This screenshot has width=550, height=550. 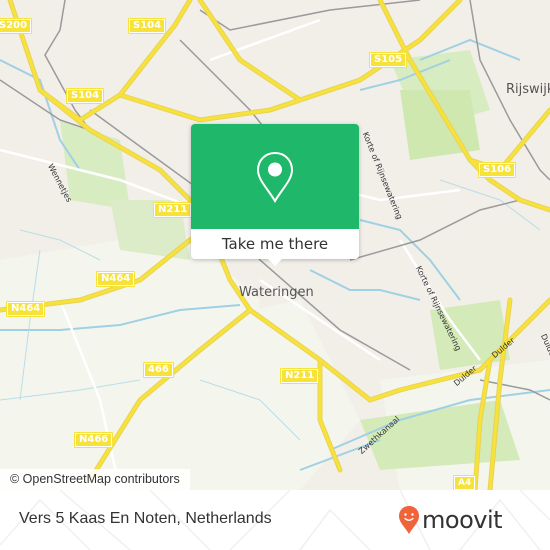 What do you see at coordinates (497, 170) in the screenshot?
I see `road-shield: S106` at bounding box center [497, 170].